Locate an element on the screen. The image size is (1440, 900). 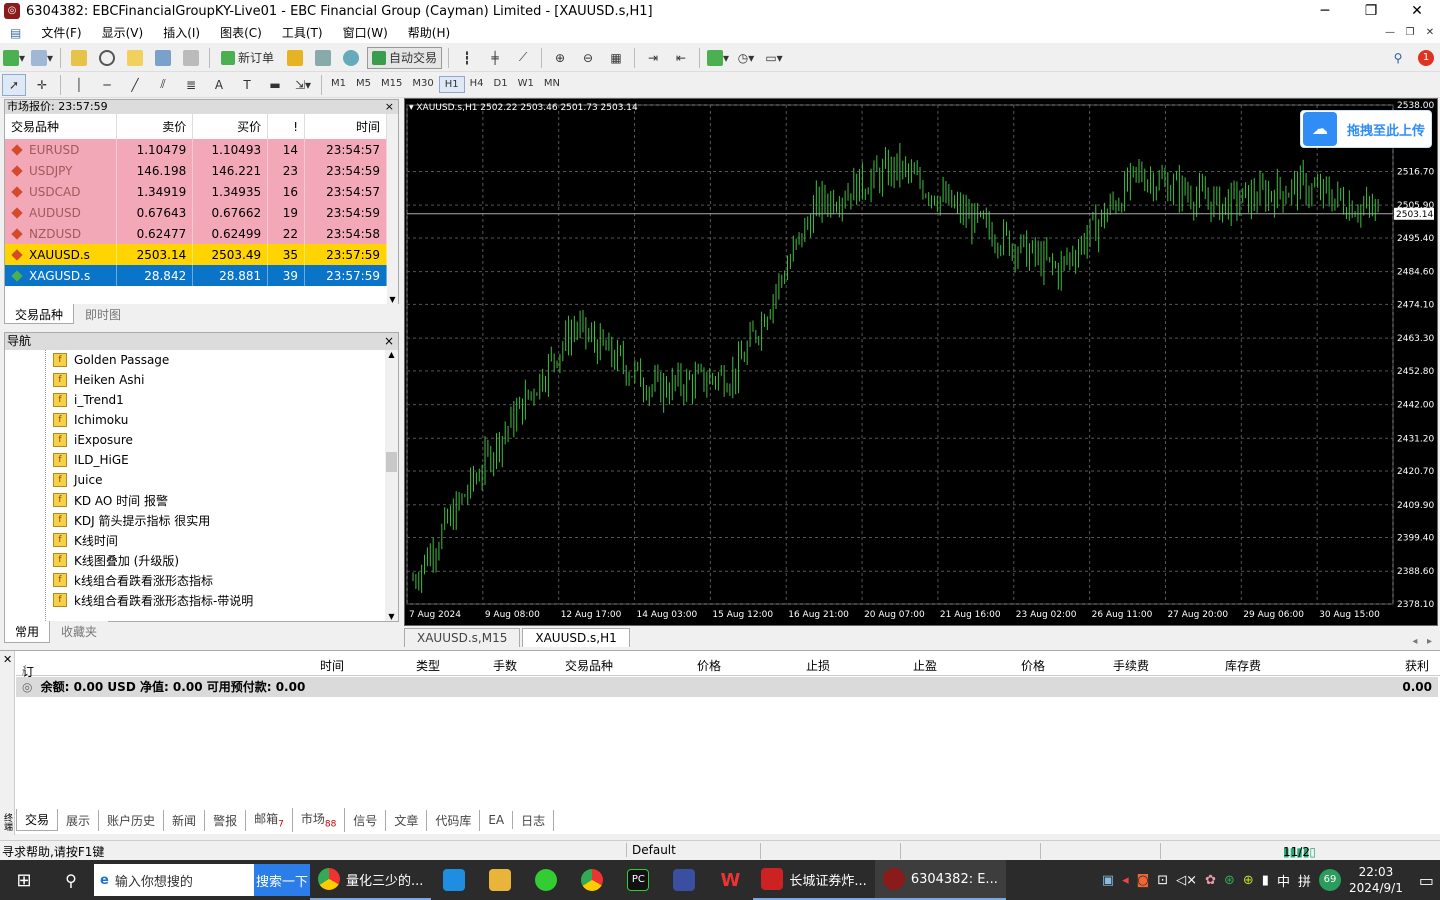
col-time: 时间 is located at coordinates (345, 126).